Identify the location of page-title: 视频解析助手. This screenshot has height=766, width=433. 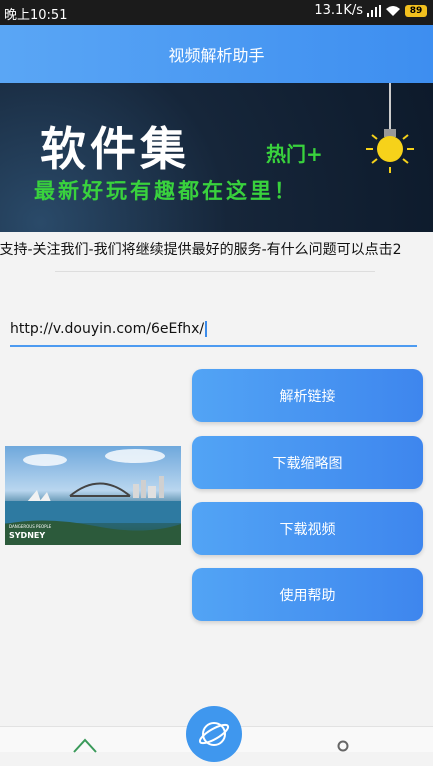
(216, 55).